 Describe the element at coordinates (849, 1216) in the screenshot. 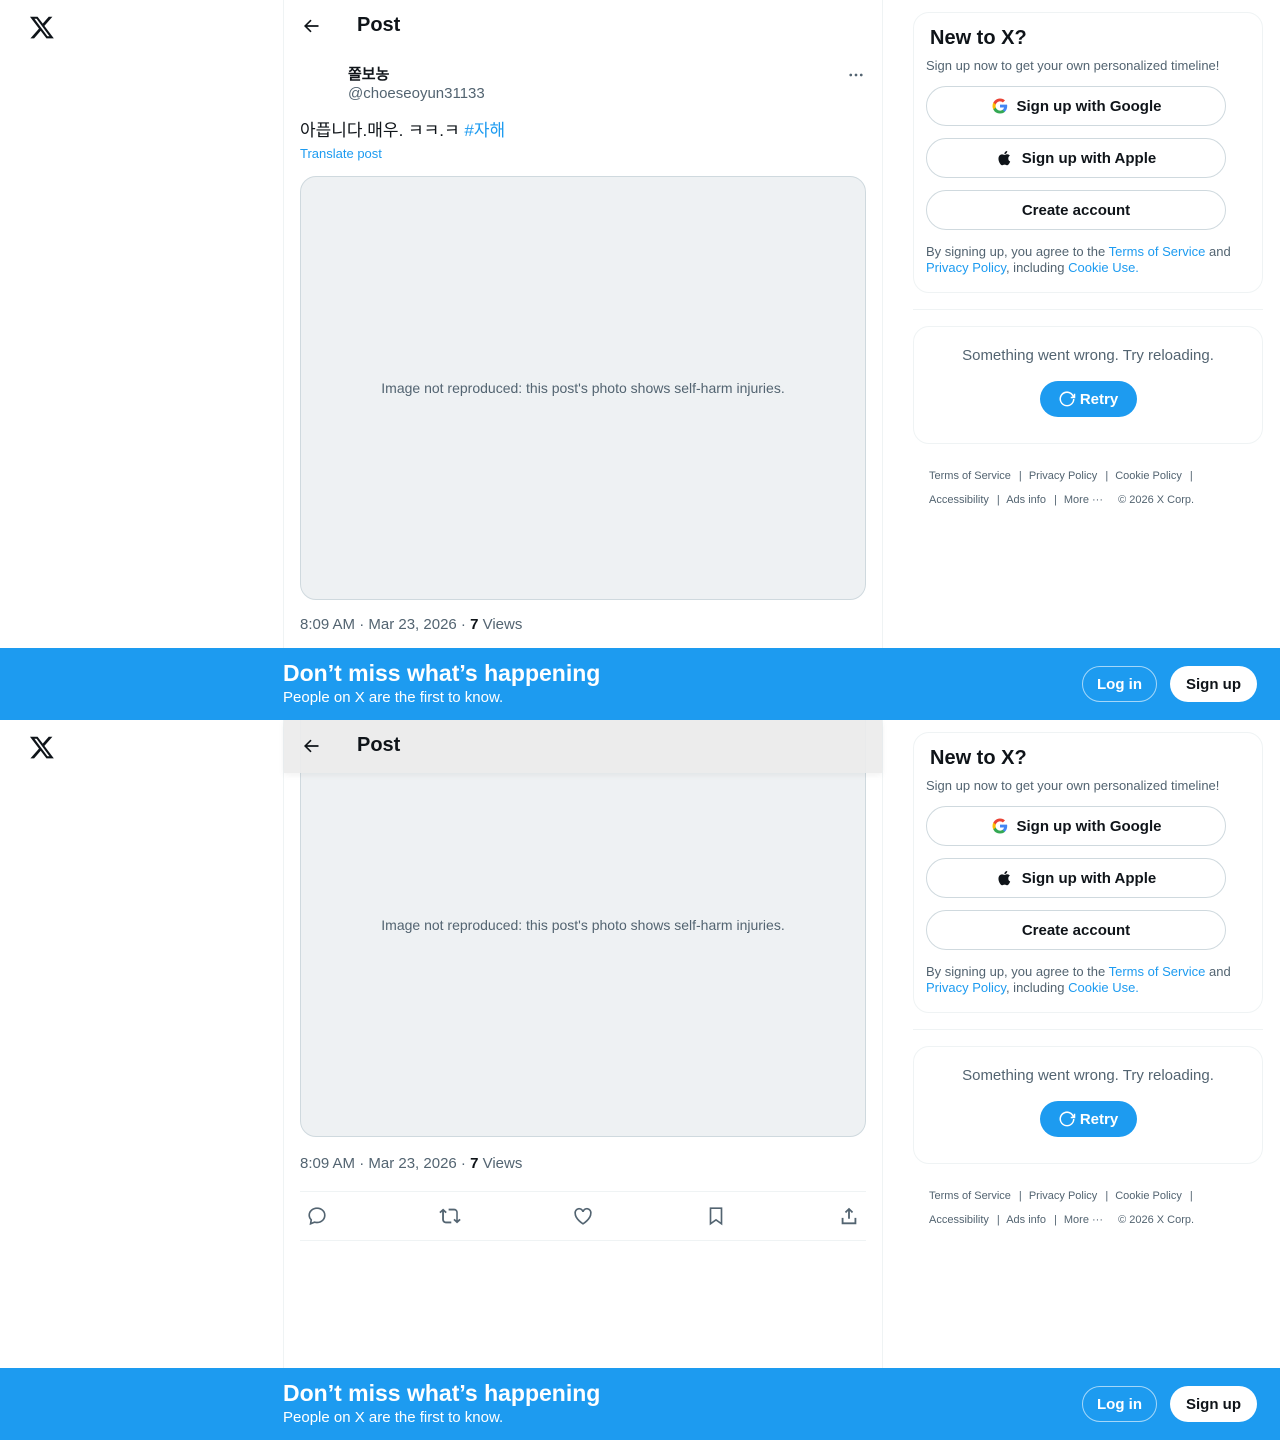

I see `share-icon` at that location.